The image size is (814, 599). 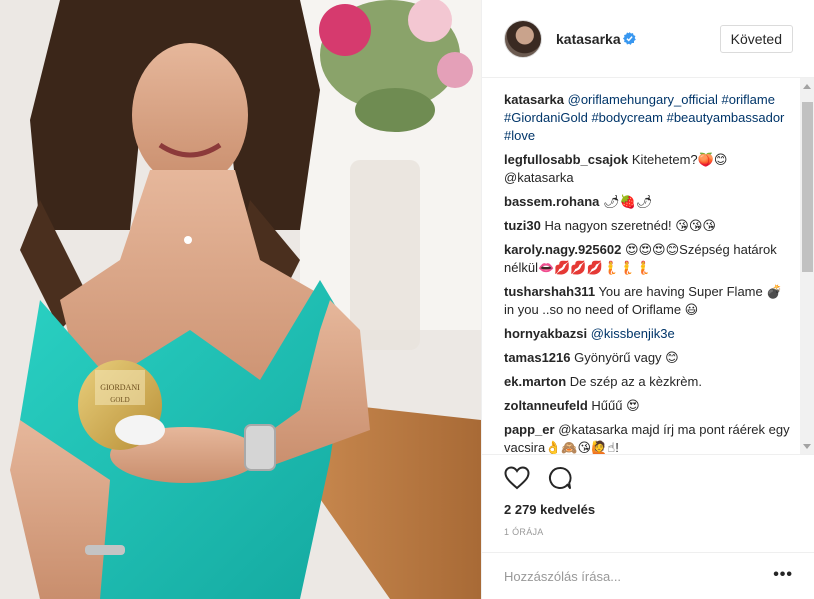 I want to click on comment-text: Hűűű 😍, so click(x=615, y=405).